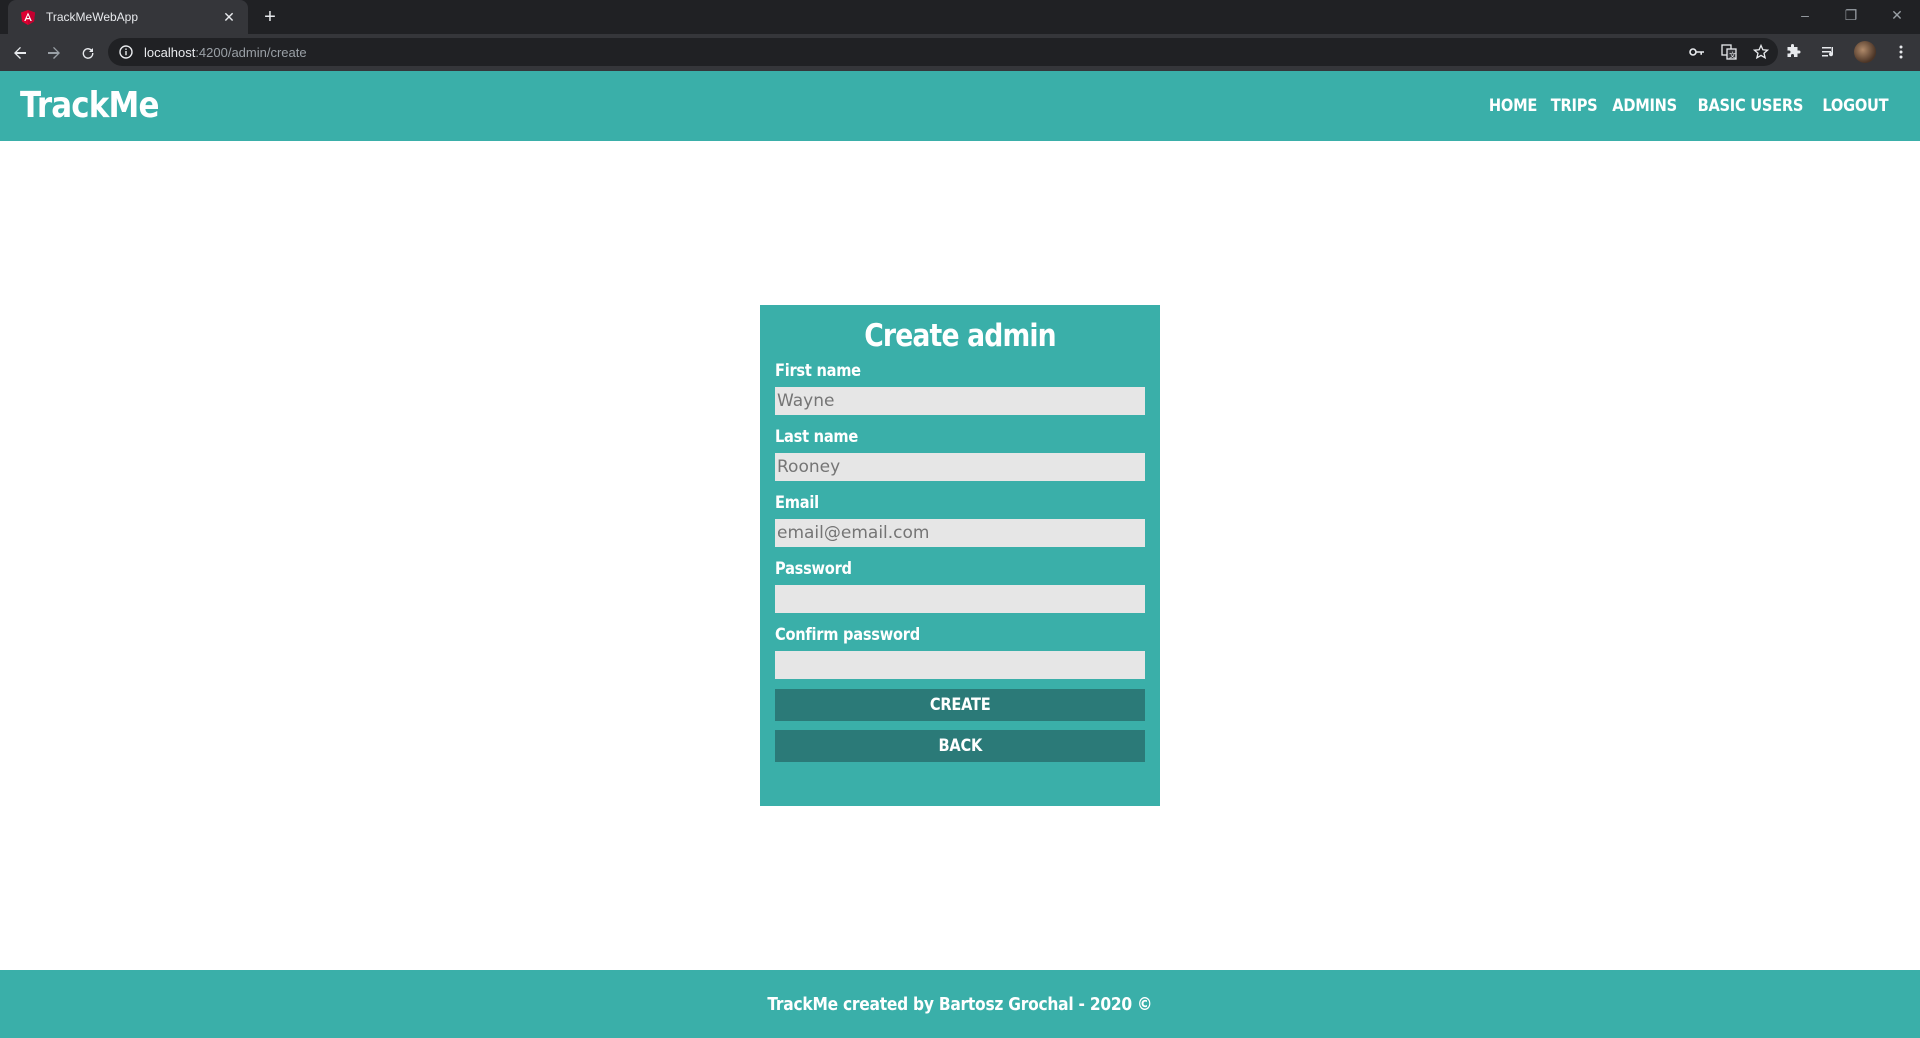  What do you see at coordinates (92, 17) in the screenshot?
I see `tab-title: TrackMeWebApp` at bounding box center [92, 17].